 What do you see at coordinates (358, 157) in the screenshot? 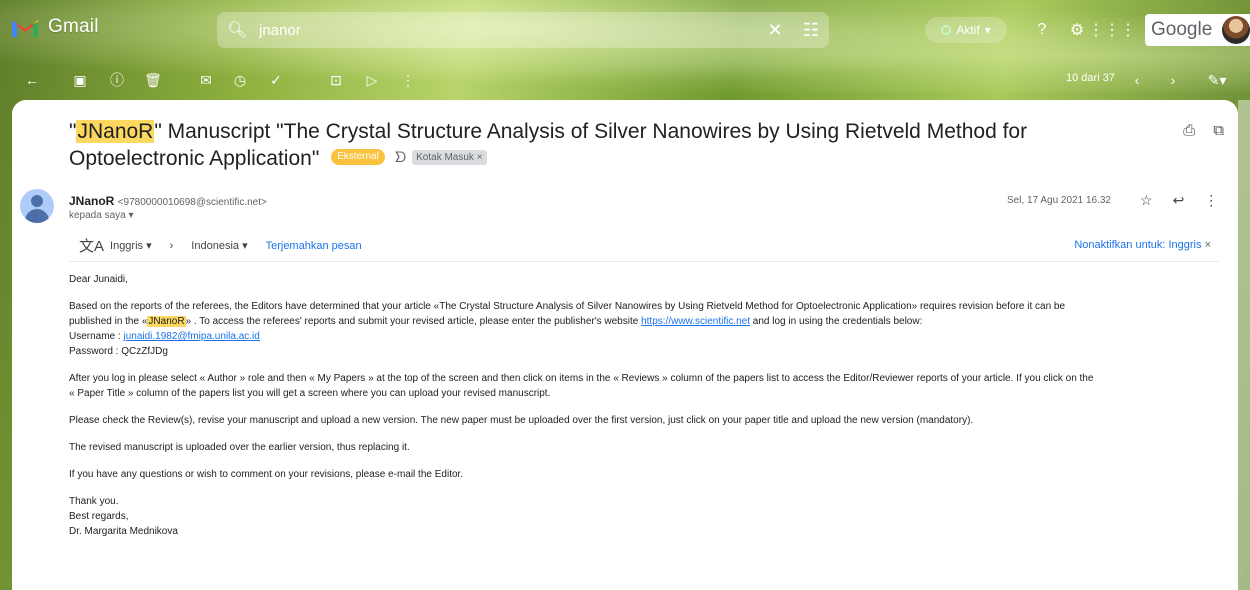
I see `external-badge: Eksternal` at bounding box center [358, 157].